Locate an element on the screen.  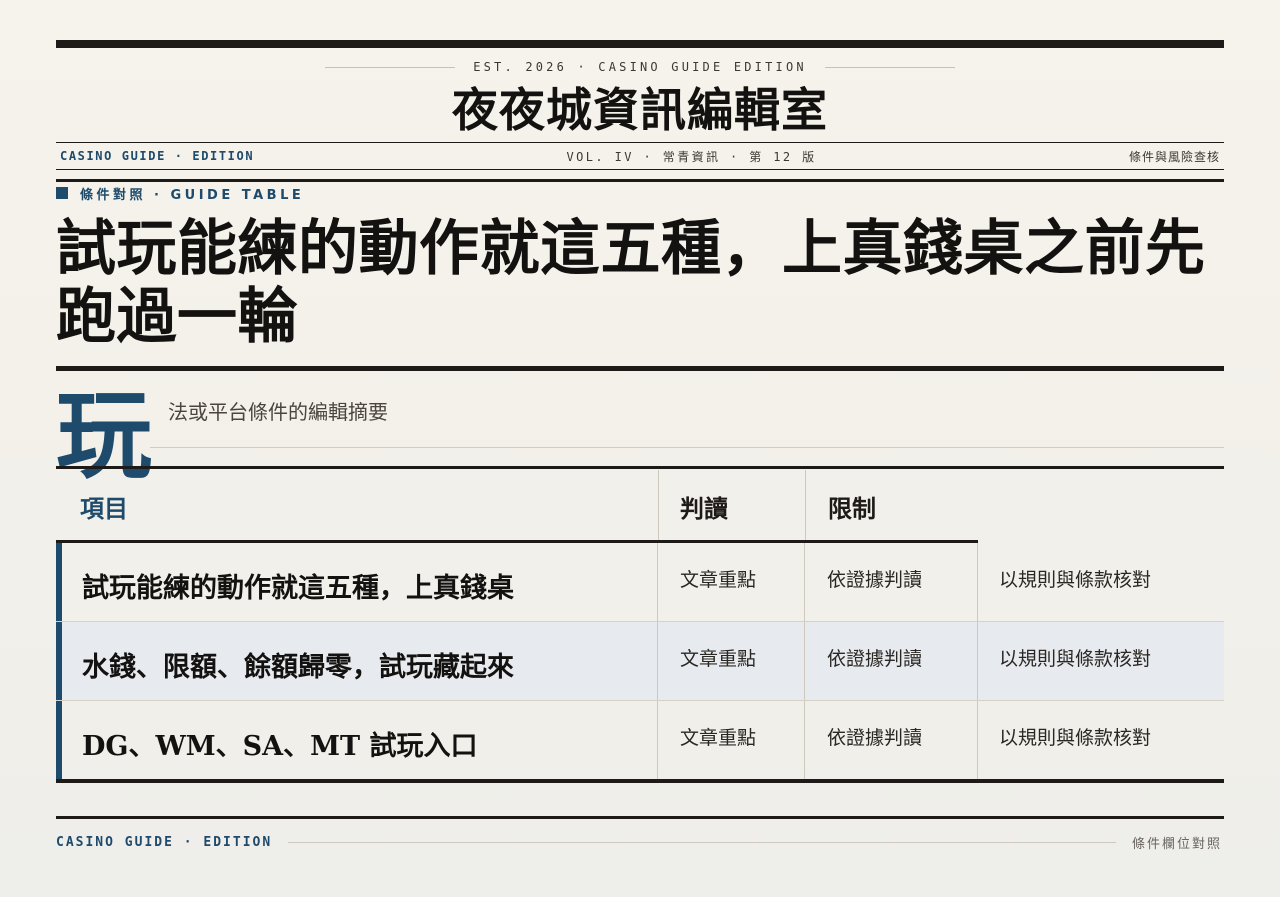
row-item: 水錢、限額、餘額歸零，試玩藏起來 is located at coordinates (360, 661).